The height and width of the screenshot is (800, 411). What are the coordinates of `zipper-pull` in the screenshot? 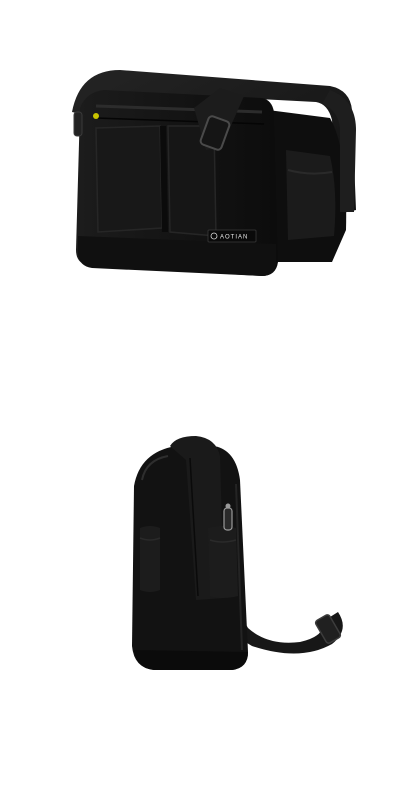 It's located at (78, 124).